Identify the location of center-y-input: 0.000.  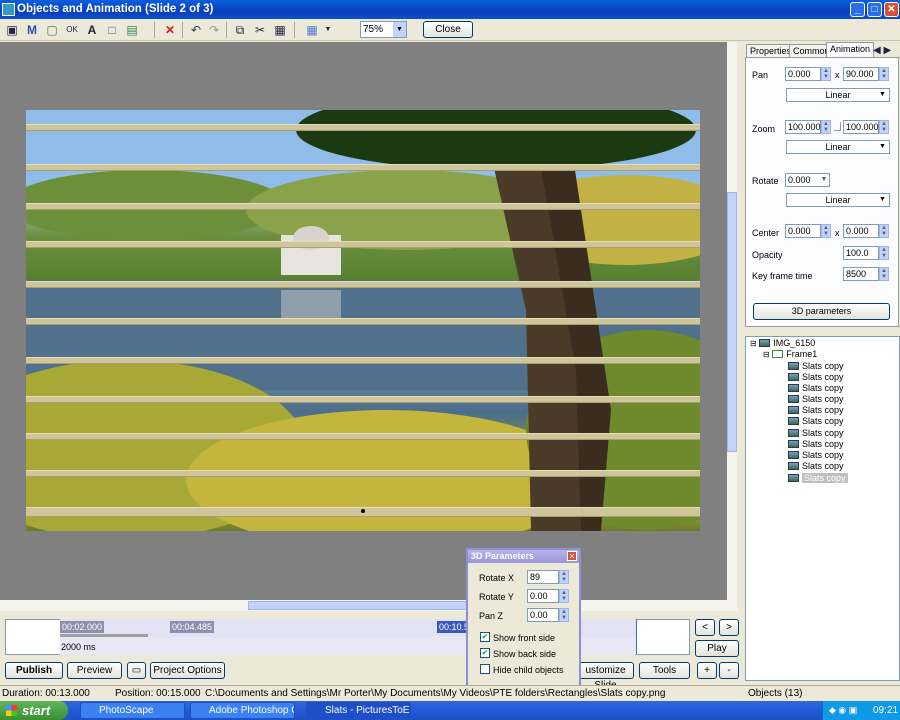
(861, 231).